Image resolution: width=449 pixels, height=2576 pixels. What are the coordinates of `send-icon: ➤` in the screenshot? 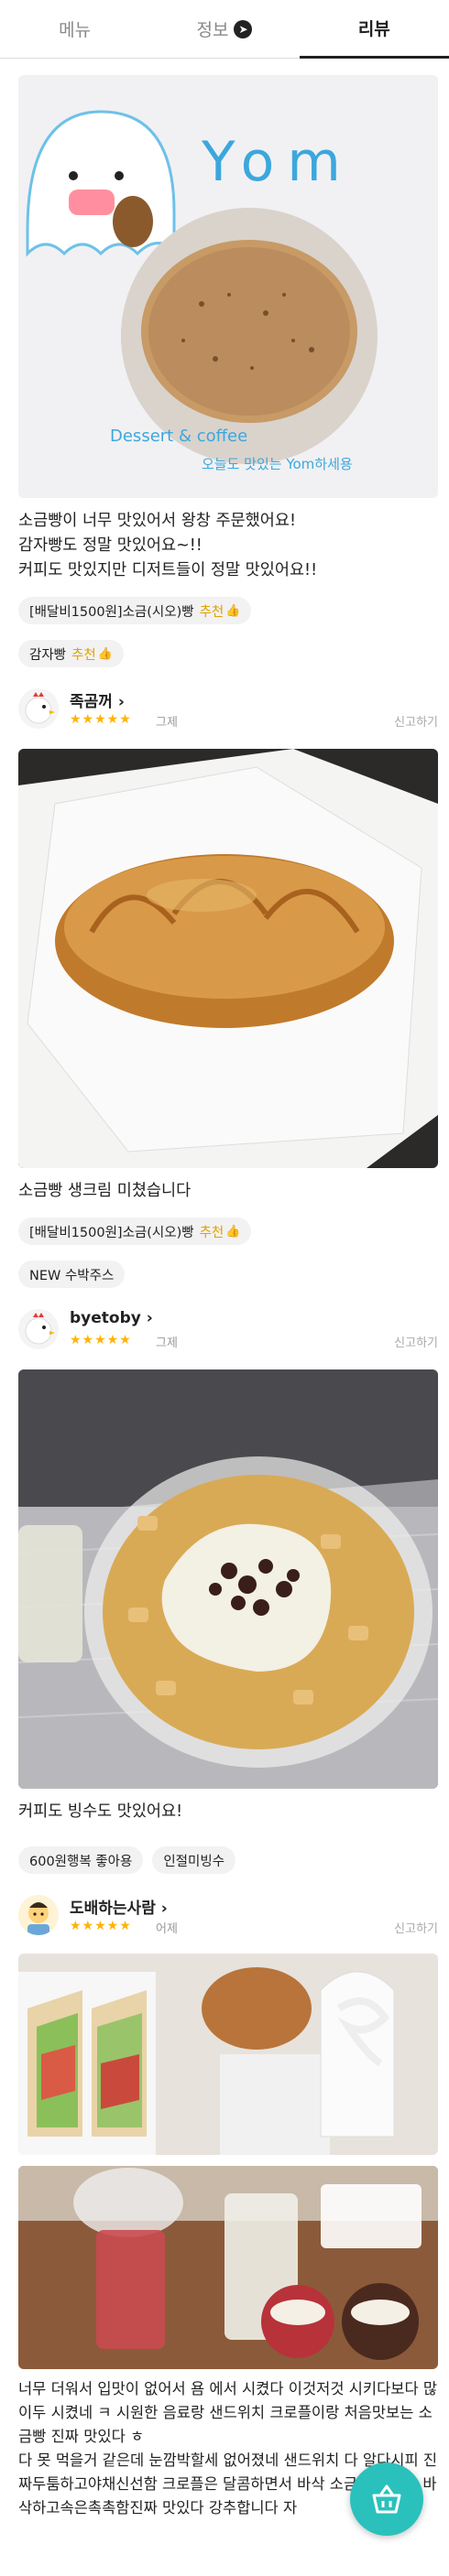 It's located at (243, 29).